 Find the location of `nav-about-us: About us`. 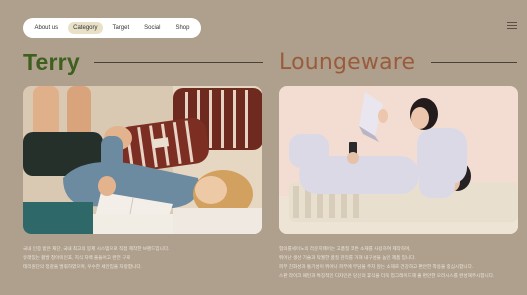

nav-about-us: About us is located at coordinates (46, 28).